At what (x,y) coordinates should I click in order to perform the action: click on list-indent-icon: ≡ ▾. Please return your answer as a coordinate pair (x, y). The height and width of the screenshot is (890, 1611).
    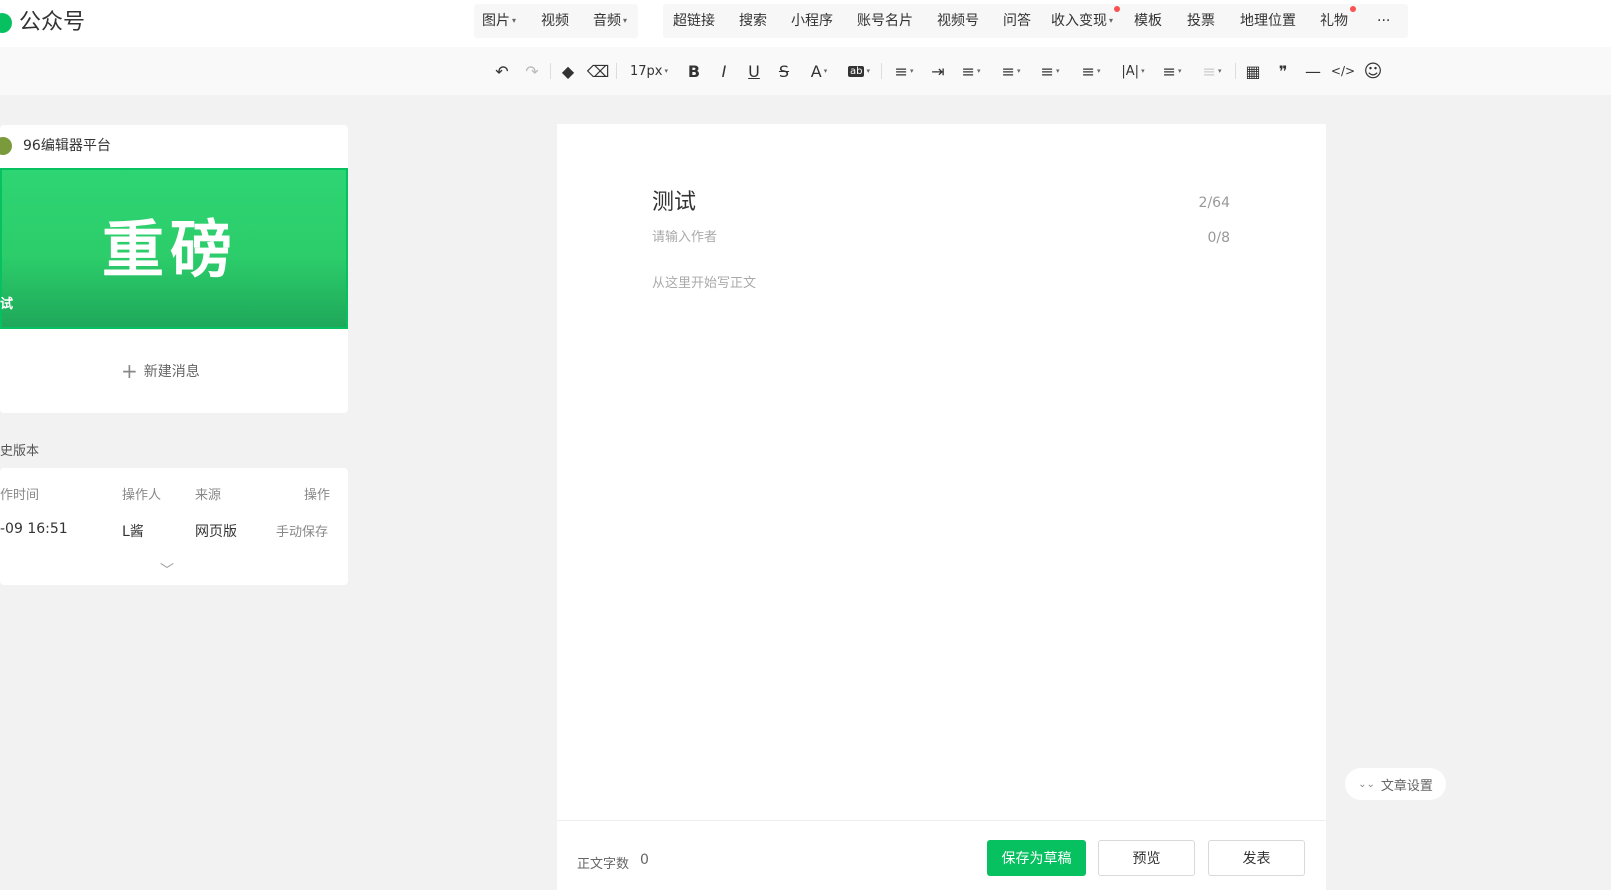
    Looking at the image, I should click on (1091, 71).